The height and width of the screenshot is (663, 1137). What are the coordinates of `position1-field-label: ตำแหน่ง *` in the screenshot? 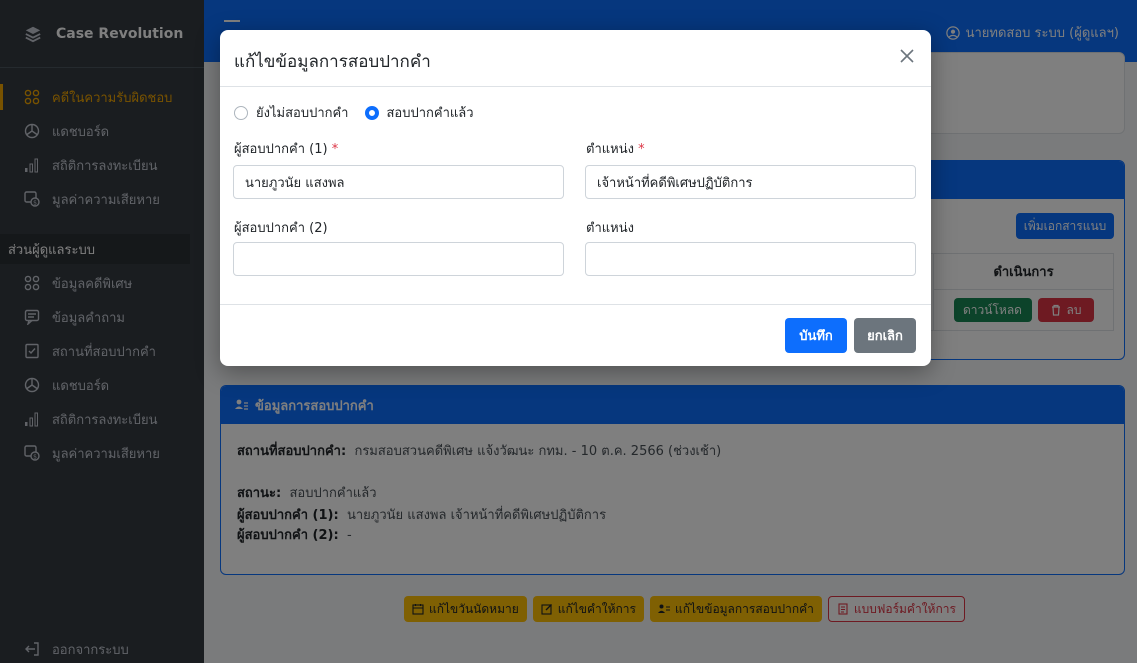 It's located at (615, 148).